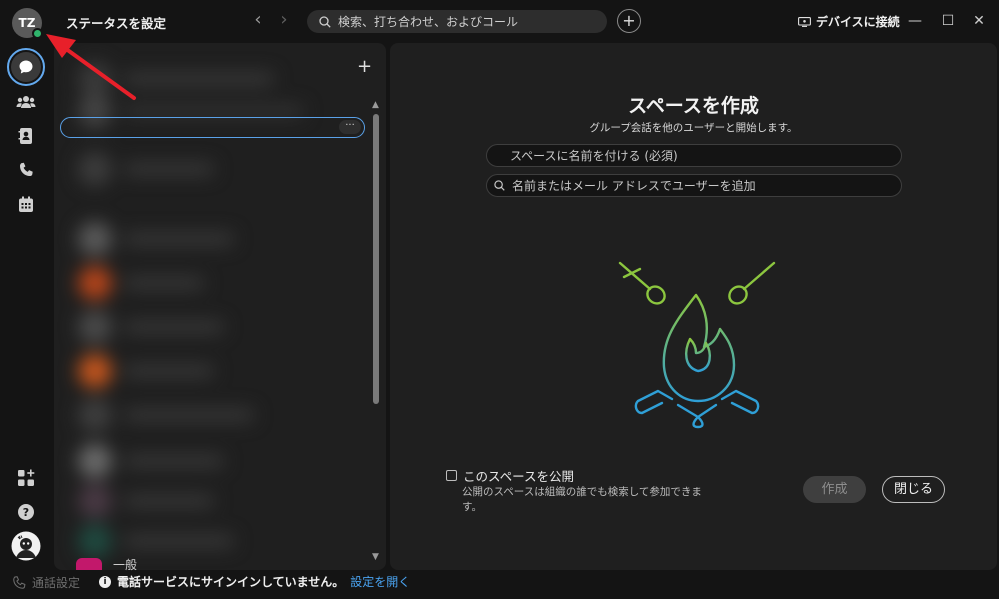  Describe the element at coordinates (375, 105) in the screenshot. I see `scroll-up-icon: ▲` at that location.